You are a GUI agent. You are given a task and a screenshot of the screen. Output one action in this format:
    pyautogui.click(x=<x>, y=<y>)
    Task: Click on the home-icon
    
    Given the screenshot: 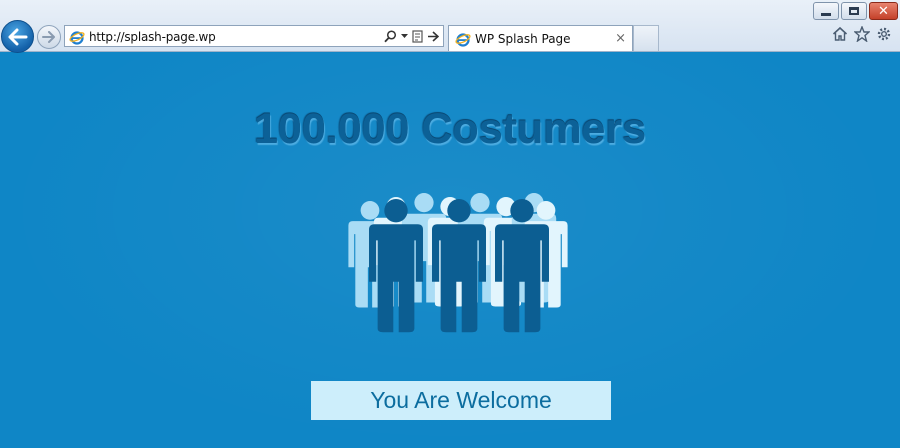 What is the action you would take?
    pyautogui.click(x=840, y=34)
    